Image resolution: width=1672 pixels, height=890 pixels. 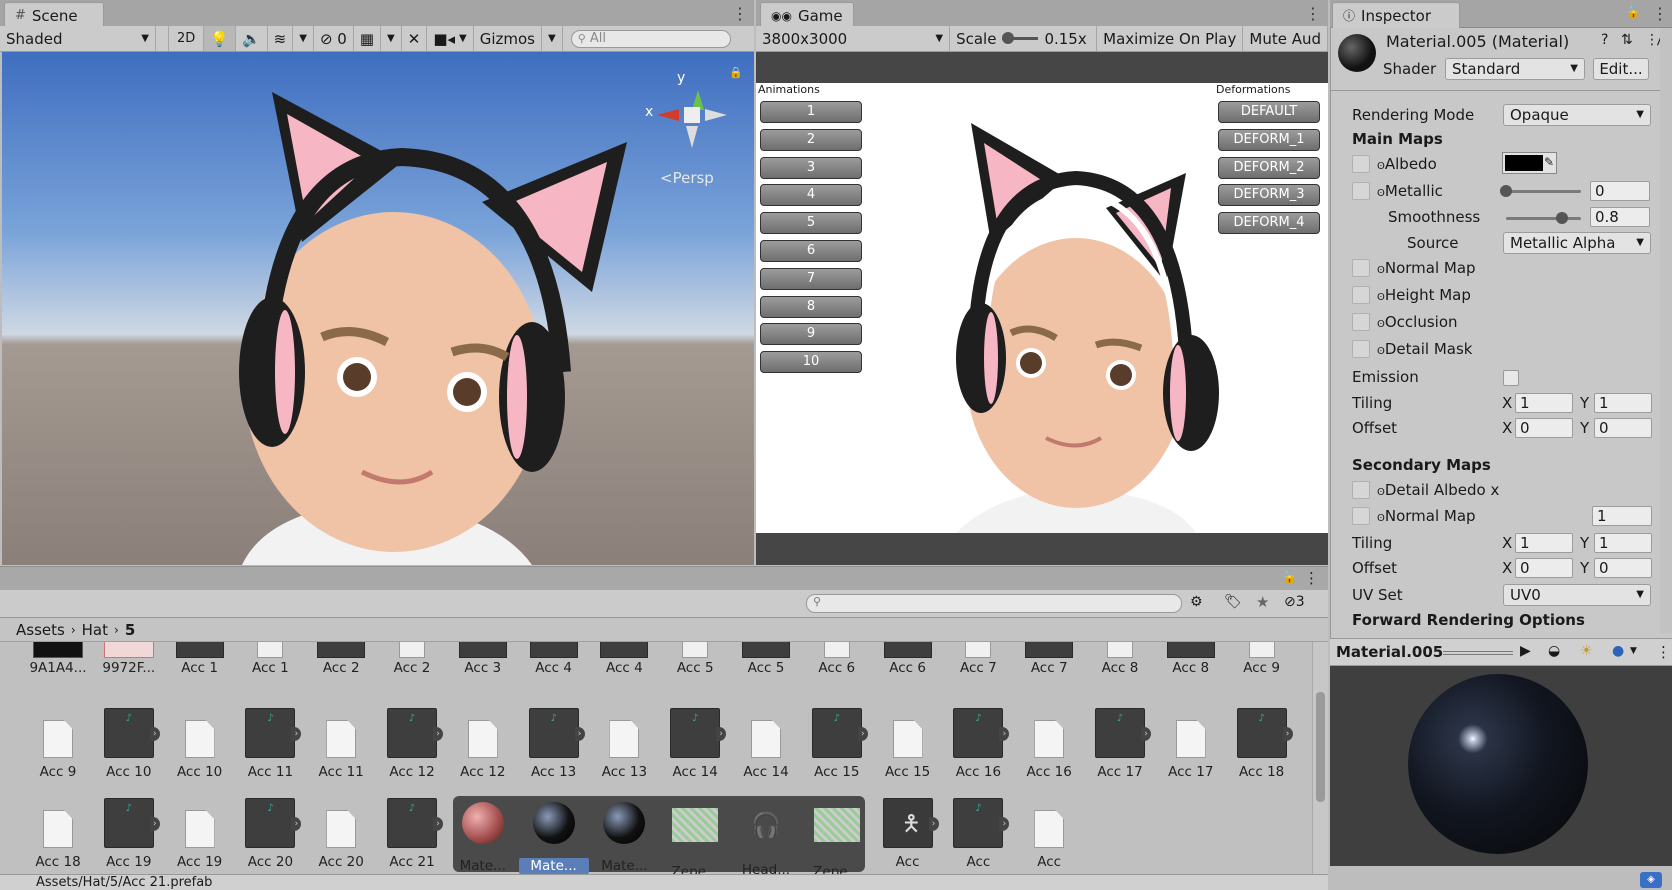 I want to click on tiling-x-input: 1, so click(x=1544, y=403).